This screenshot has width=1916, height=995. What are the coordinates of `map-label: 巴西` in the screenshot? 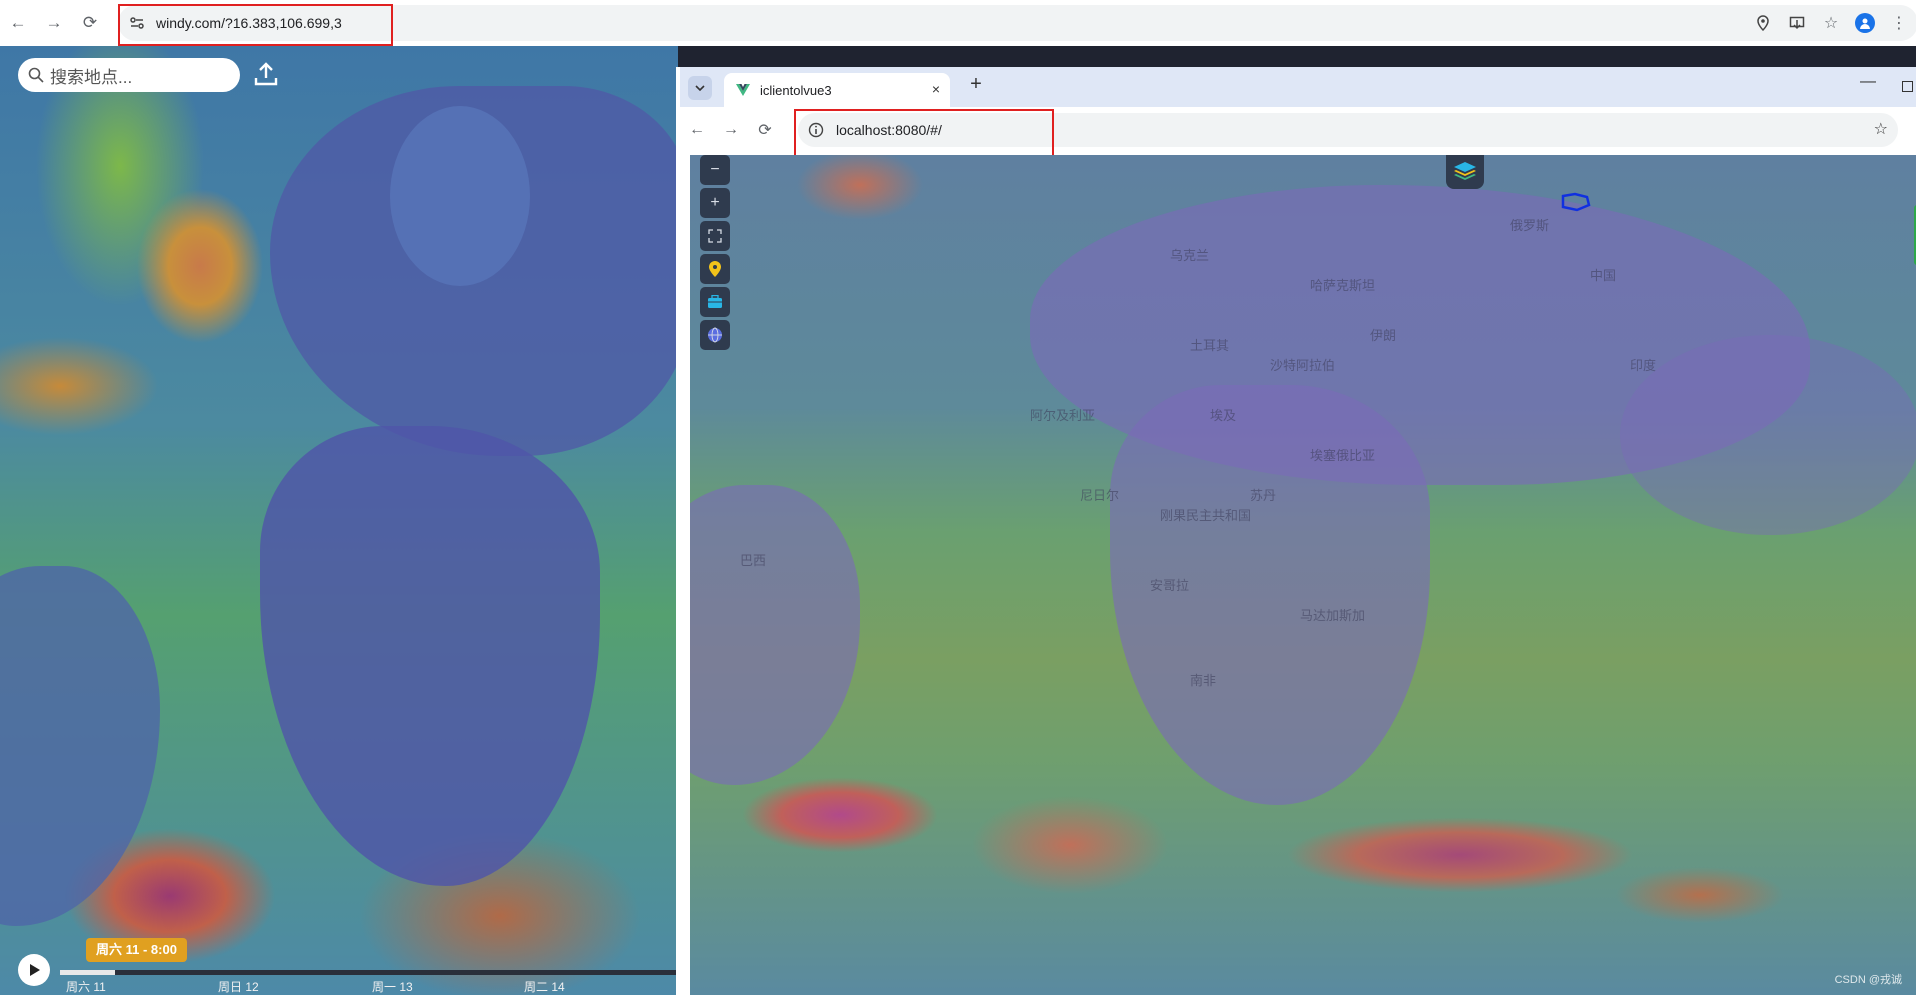 It's located at (753, 560).